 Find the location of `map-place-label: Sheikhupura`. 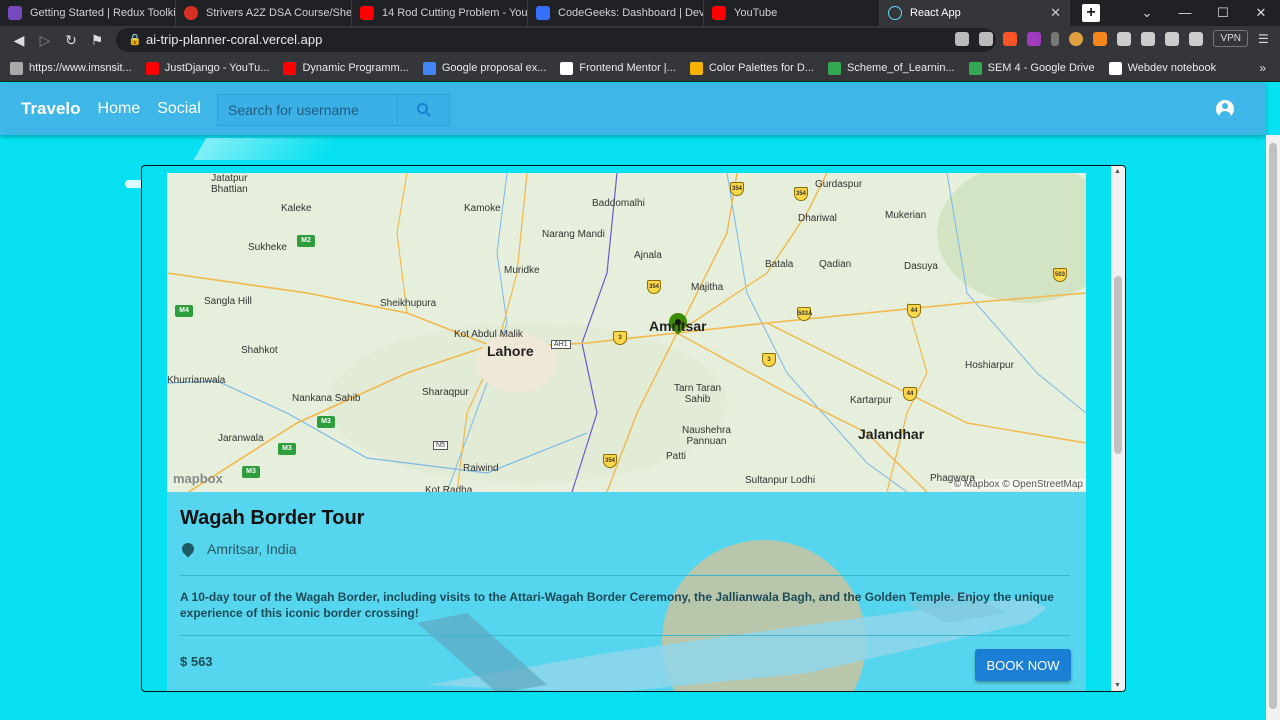

map-place-label: Sheikhupura is located at coordinates (408, 303).